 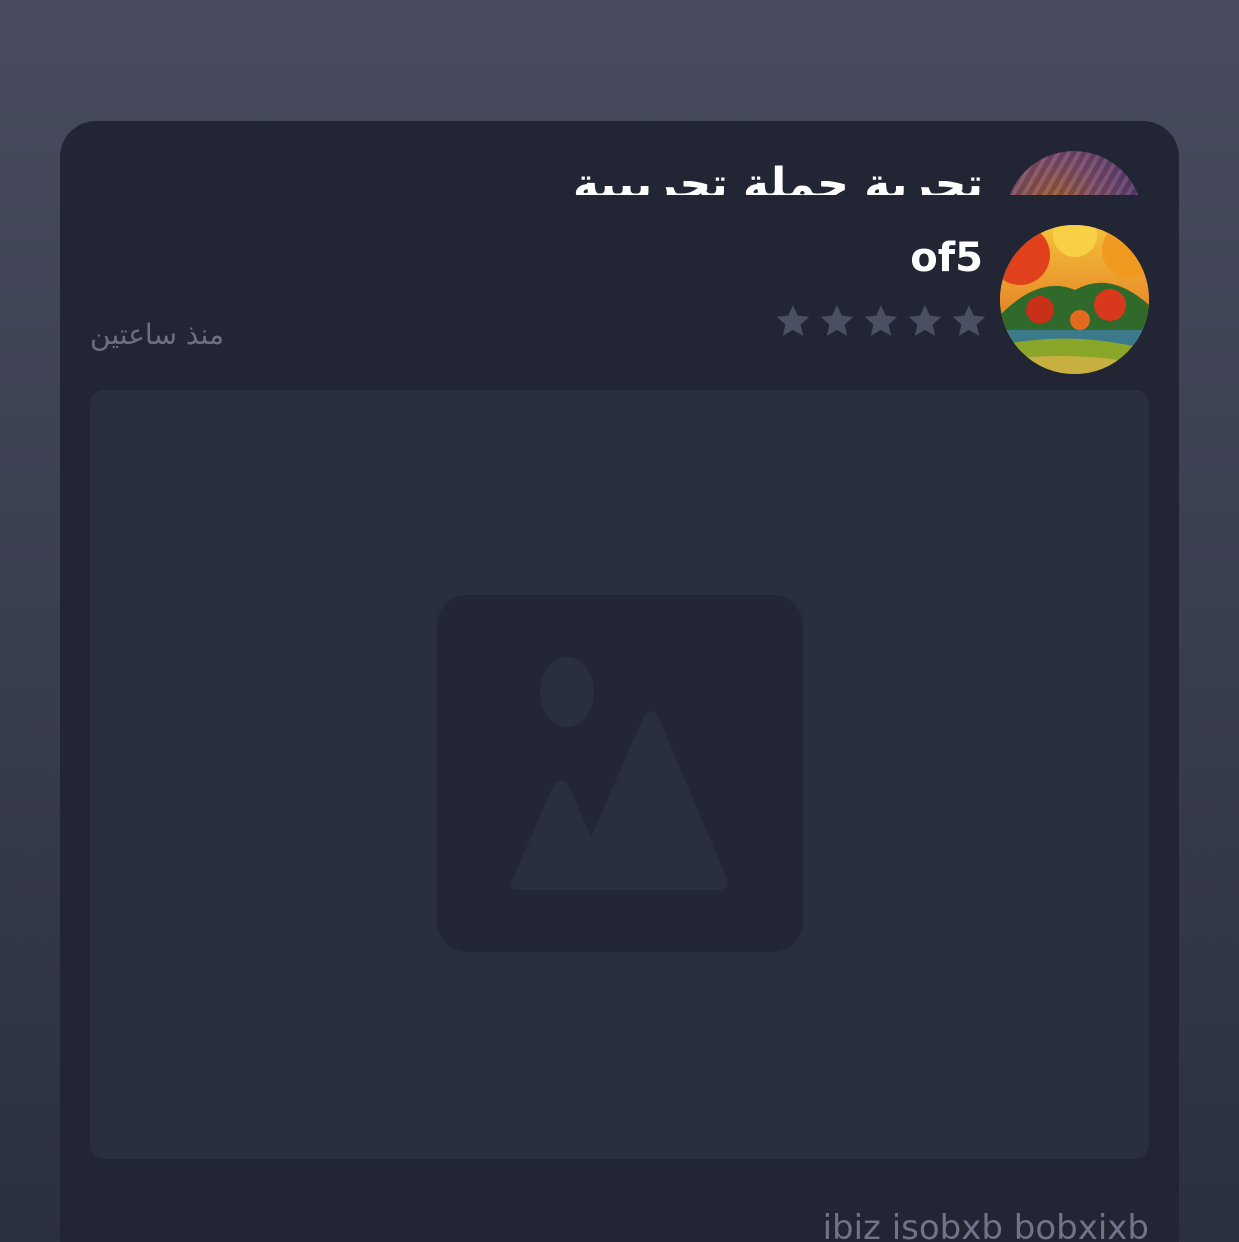 What do you see at coordinates (619, 158) in the screenshot?
I see `post-header-row: تجربة حملة تجريبية` at bounding box center [619, 158].